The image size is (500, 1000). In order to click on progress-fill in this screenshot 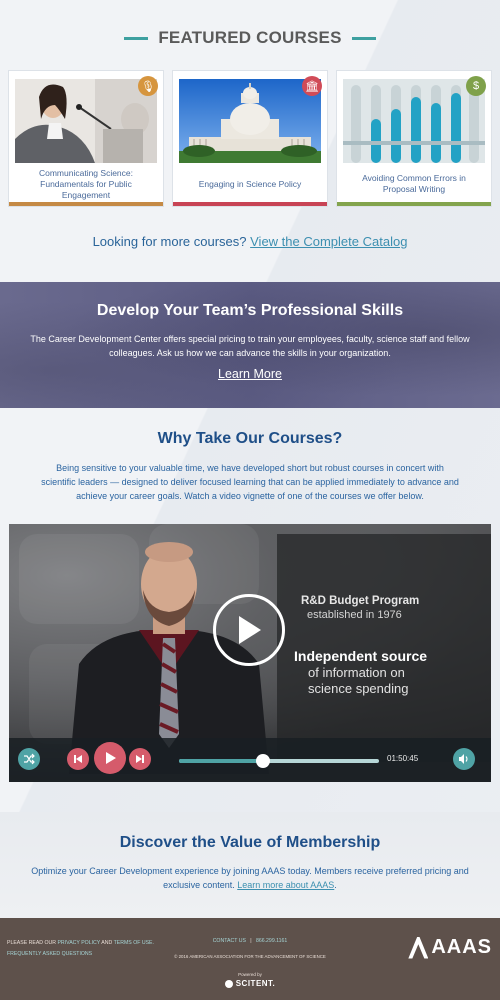, I will do `click(221, 761)`.